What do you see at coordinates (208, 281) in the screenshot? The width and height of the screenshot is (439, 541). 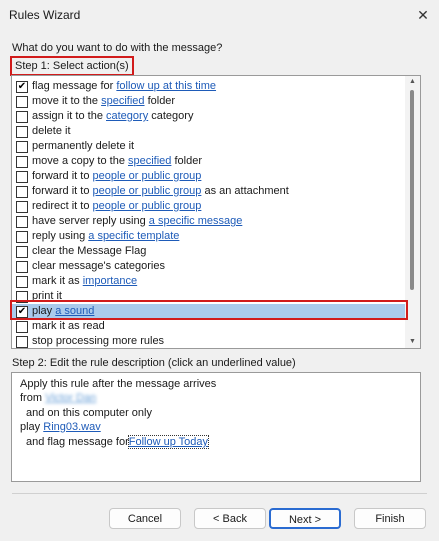 I see `action-row: mark it as importance` at bounding box center [208, 281].